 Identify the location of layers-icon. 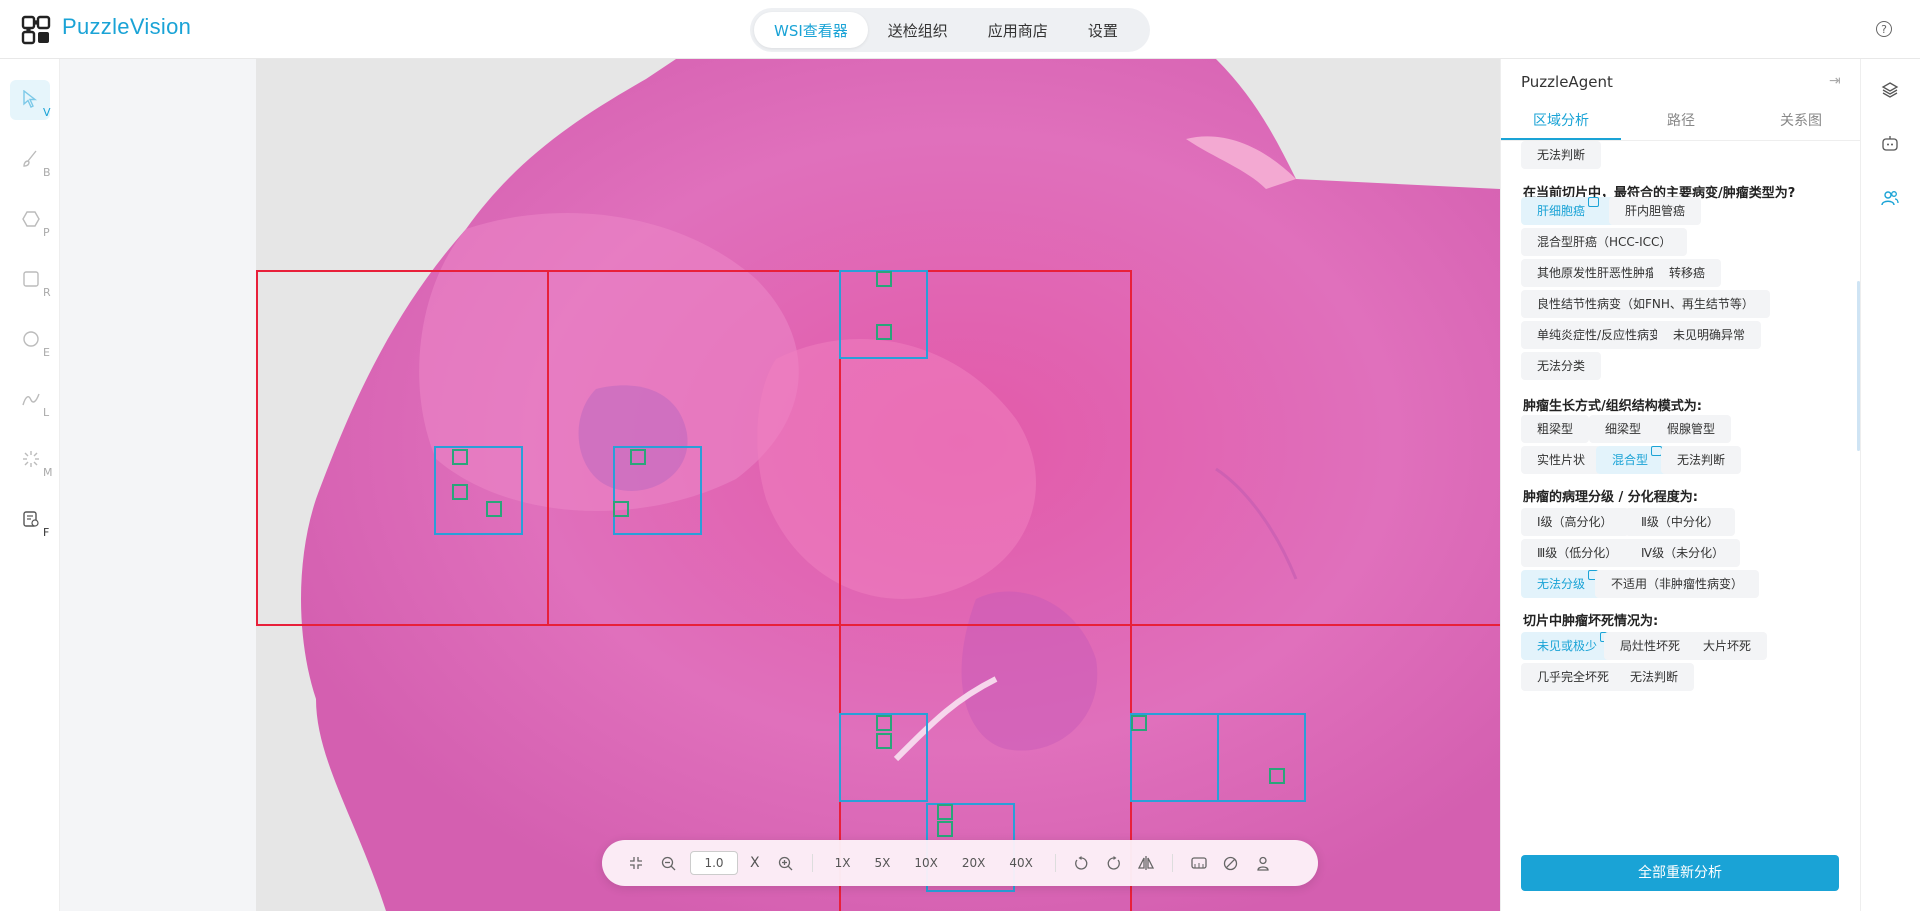
(1891, 91).